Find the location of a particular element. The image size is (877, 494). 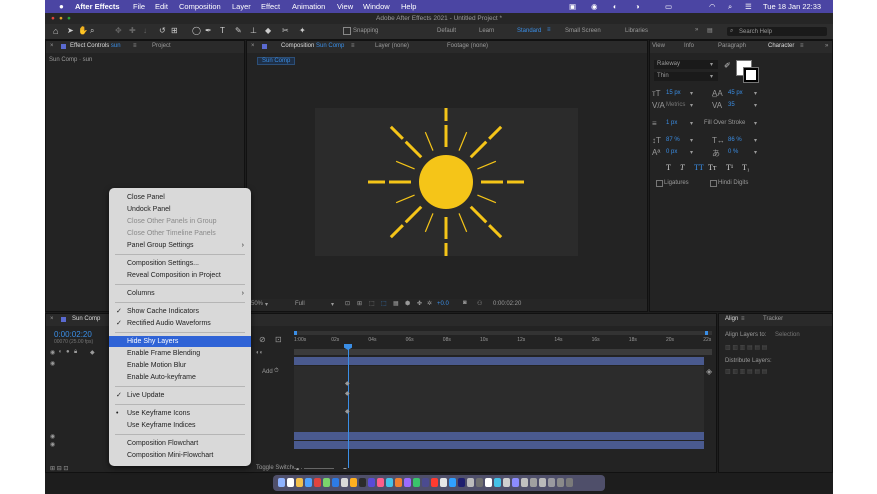

lock-switch-icon: 🔒︎ is located at coordinates (75, 352).